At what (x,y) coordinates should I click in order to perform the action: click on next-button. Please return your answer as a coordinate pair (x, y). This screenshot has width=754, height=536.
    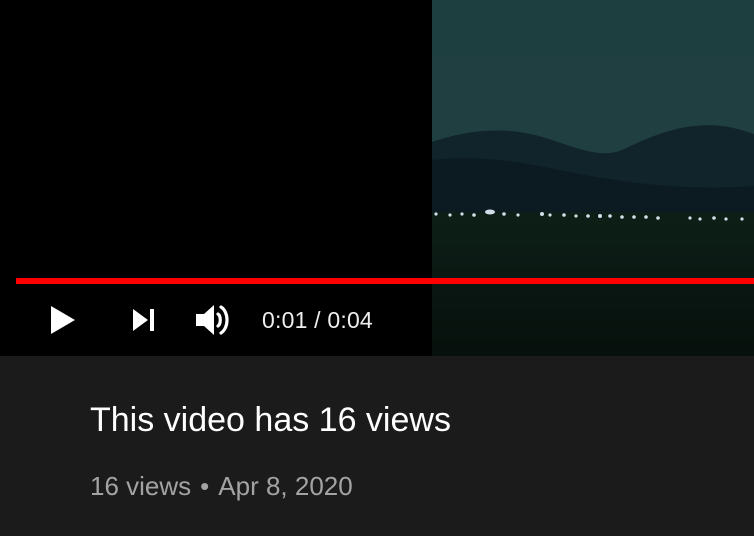
    Looking at the image, I should click on (144, 320).